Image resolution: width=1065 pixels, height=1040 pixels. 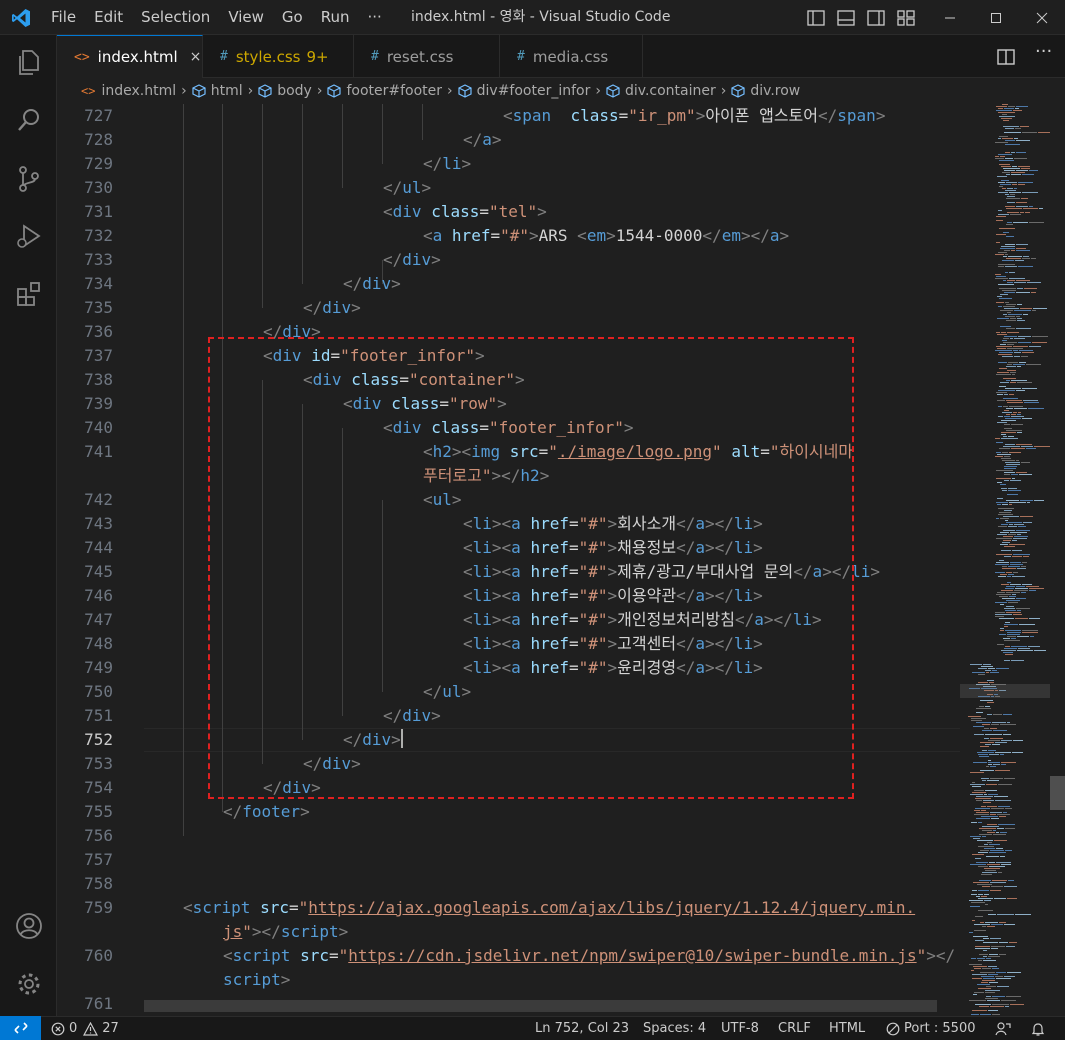 I want to click on tab-style-css: # style.css 9+, so click(x=278, y=56).